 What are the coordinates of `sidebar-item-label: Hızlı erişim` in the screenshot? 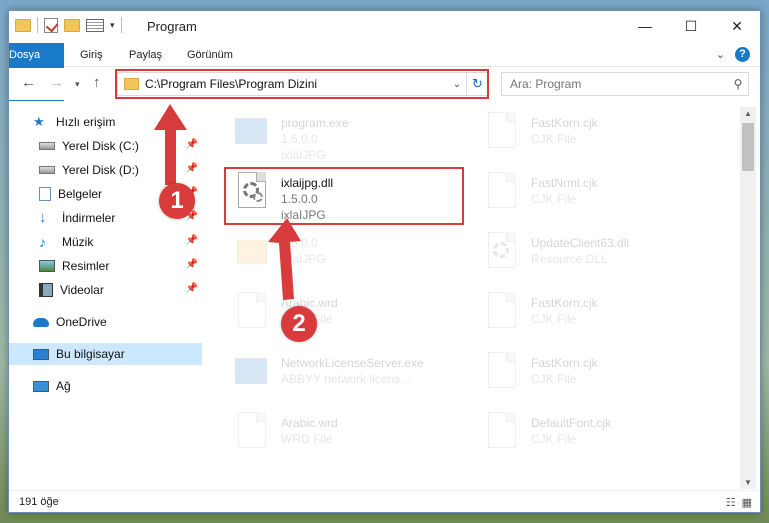 It's located at (86, 122).